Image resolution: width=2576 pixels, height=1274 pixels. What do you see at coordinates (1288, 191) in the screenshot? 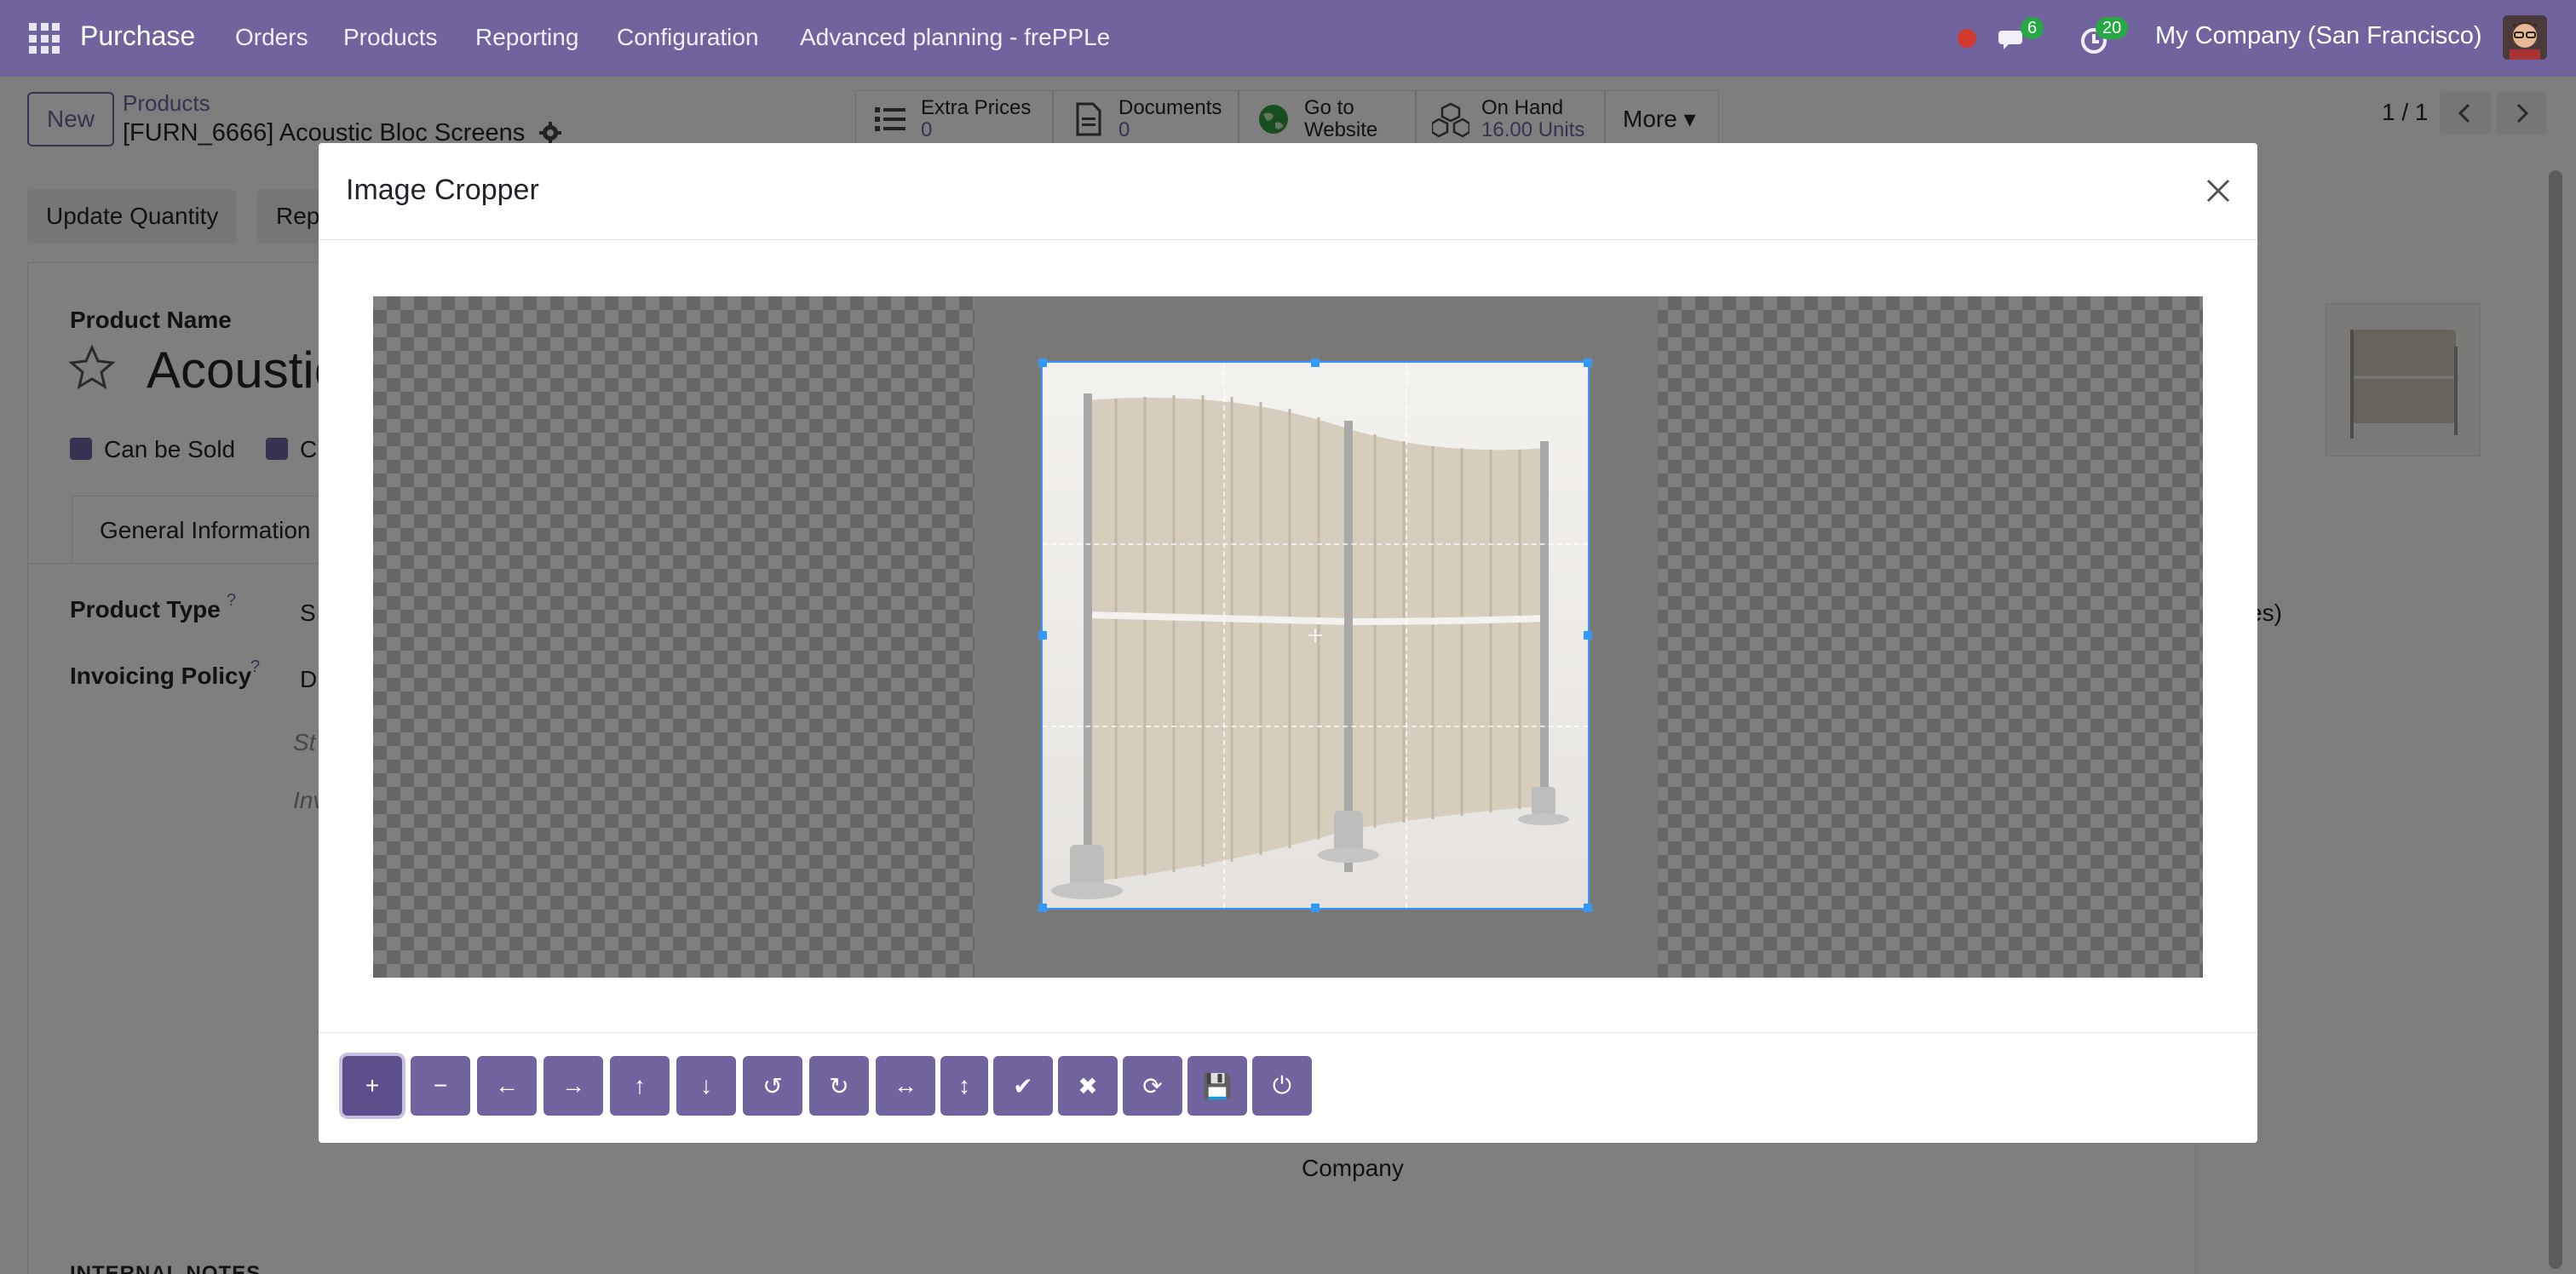
I see `modal-header: Image Cropper` at bounding box center [1288, 191].